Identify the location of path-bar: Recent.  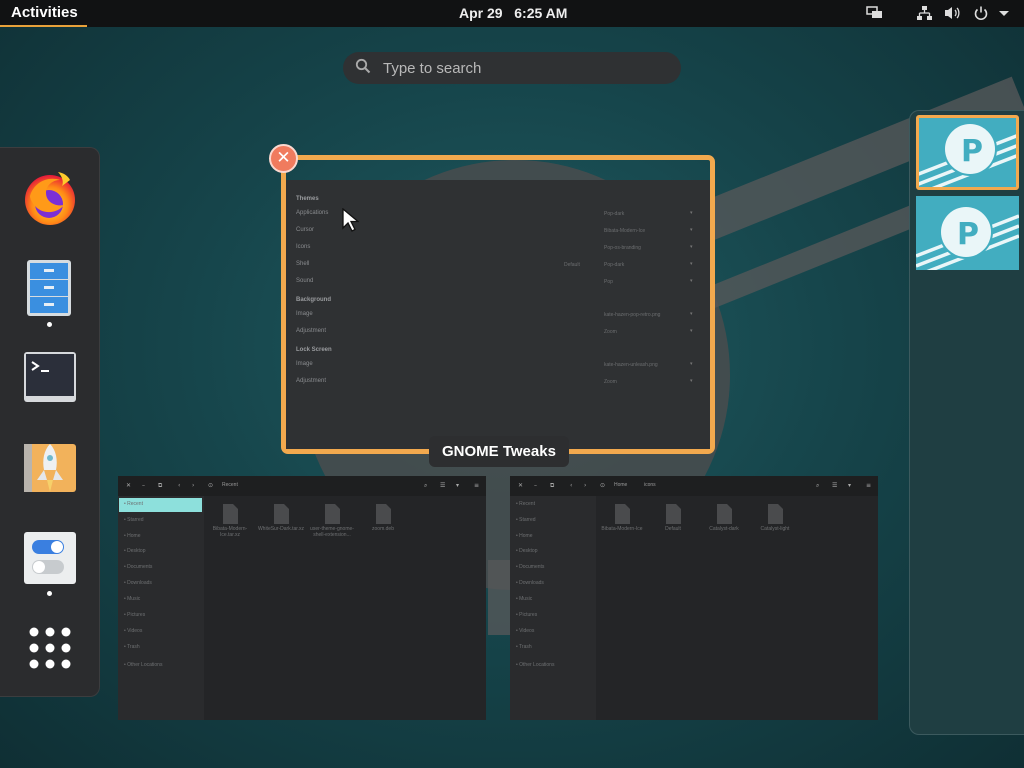
(230, 485).